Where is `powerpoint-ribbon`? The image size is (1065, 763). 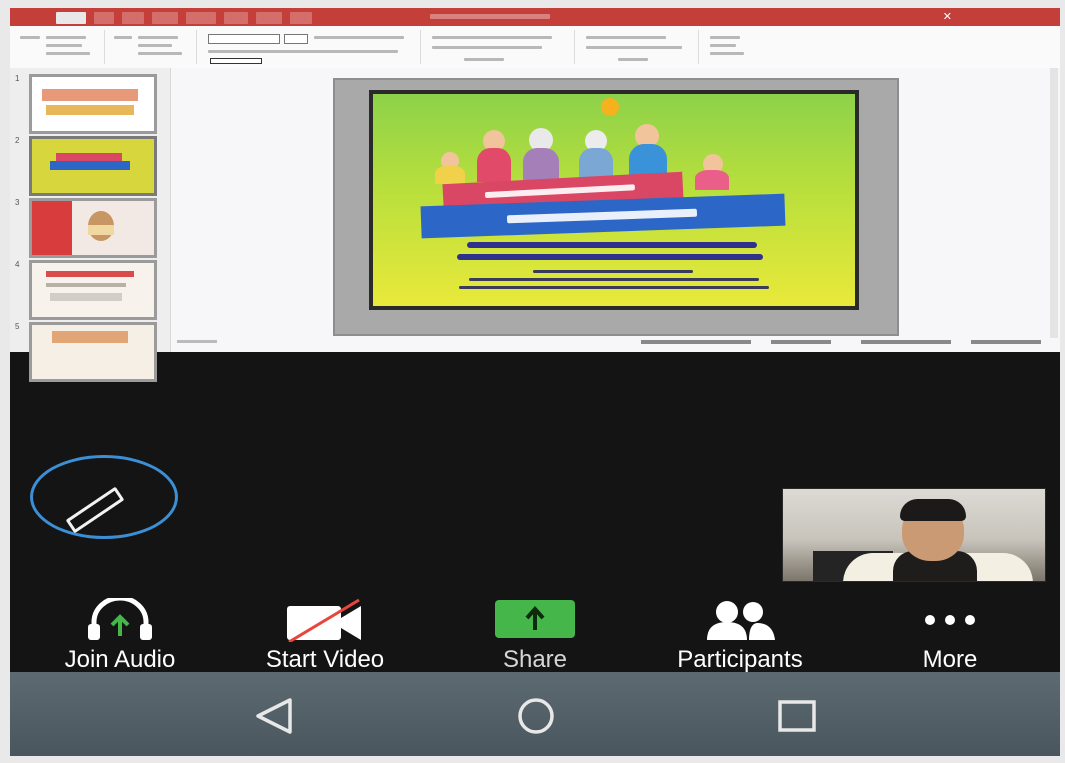
powerpoint-ribbon is located at coordinates (535, 47).